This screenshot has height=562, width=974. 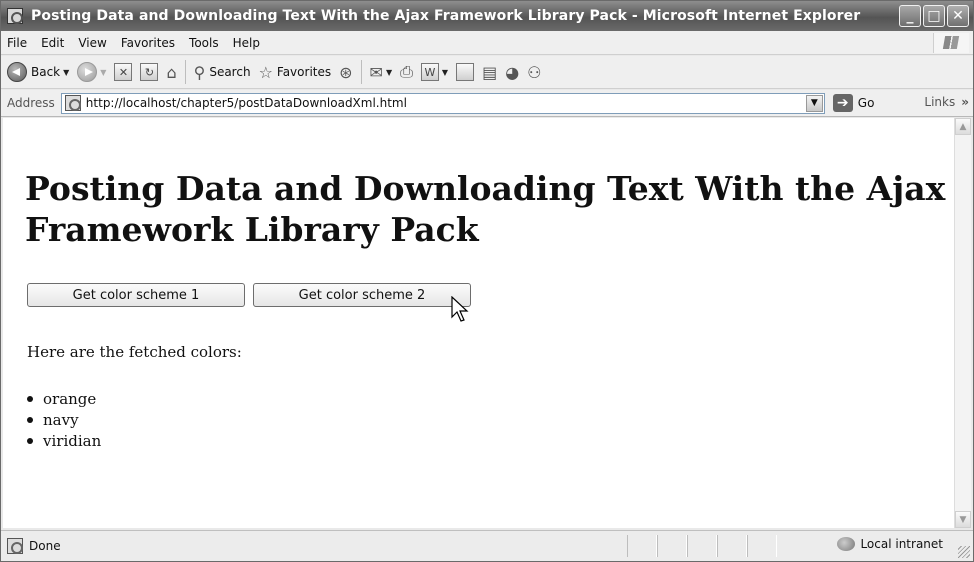 I want to click on home-button: ⌂, so click(x=171, y=72).